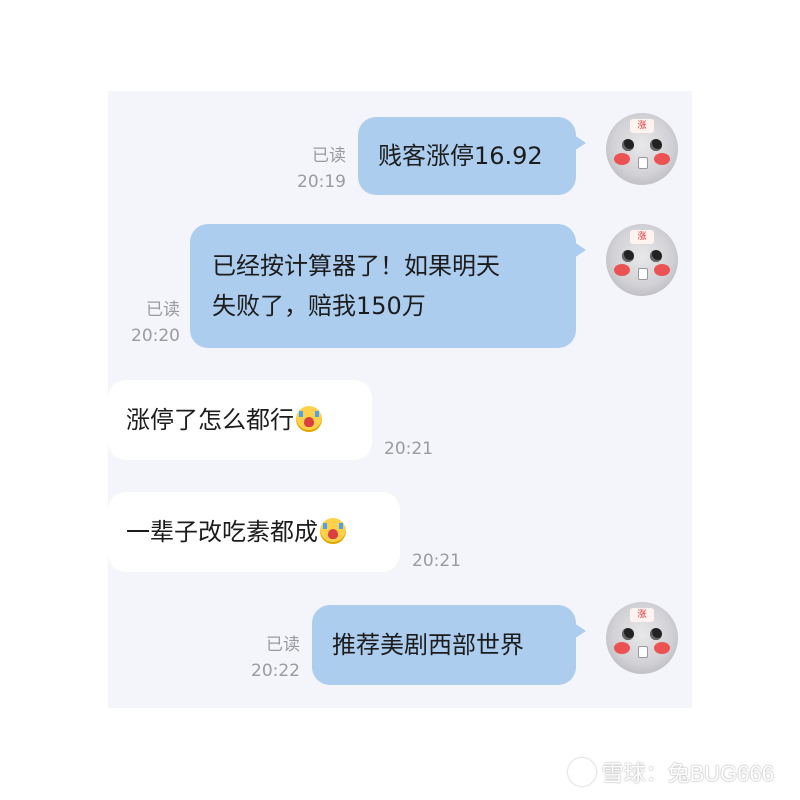 The height and width of the screenshot is (800, 800). I want to click on snowball-logo-icon, so click(581, 772).